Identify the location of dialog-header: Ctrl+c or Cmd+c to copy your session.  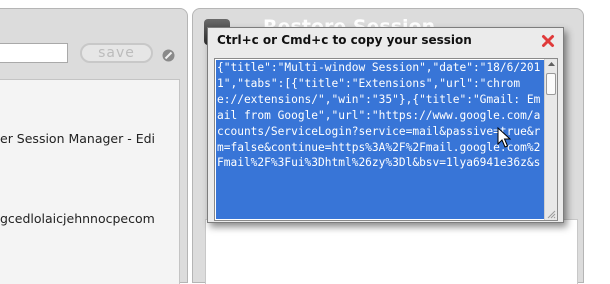
(344, 40).